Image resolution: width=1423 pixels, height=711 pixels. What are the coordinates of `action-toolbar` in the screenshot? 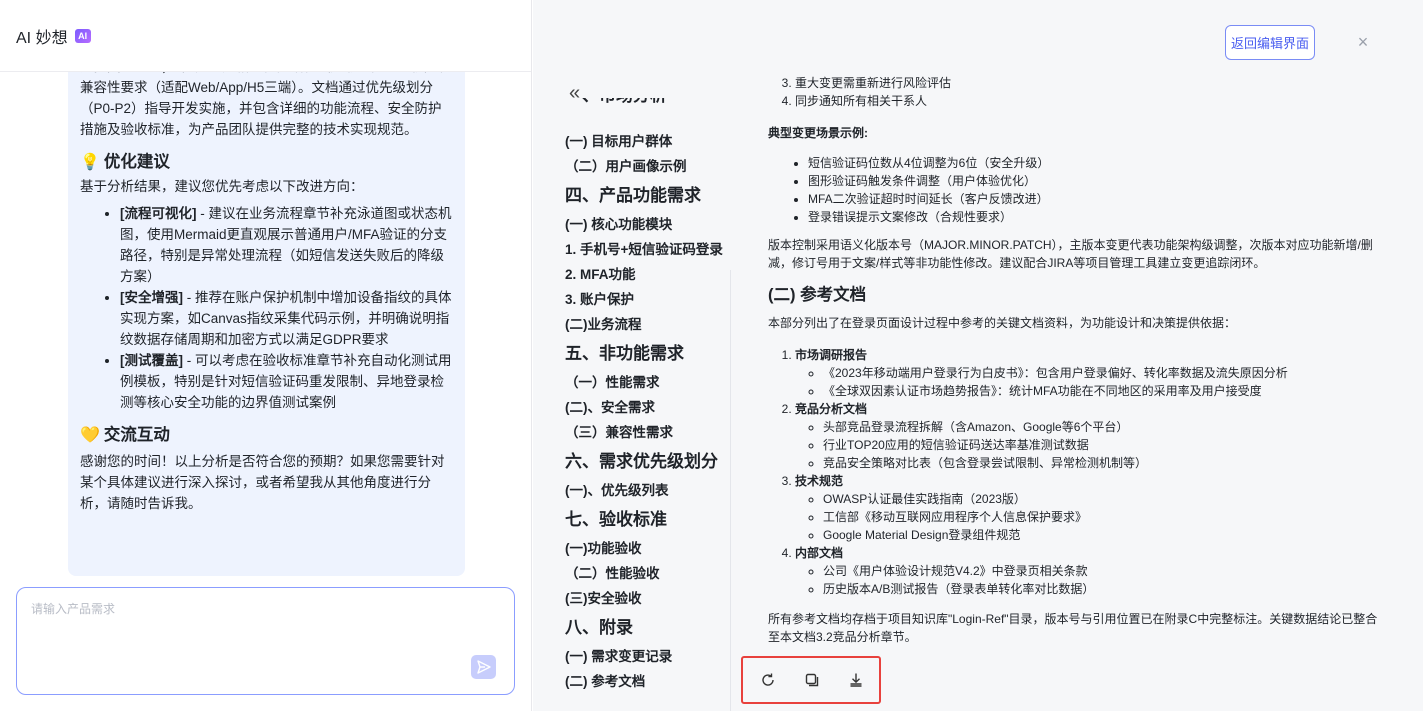 It's located at (811, 680).